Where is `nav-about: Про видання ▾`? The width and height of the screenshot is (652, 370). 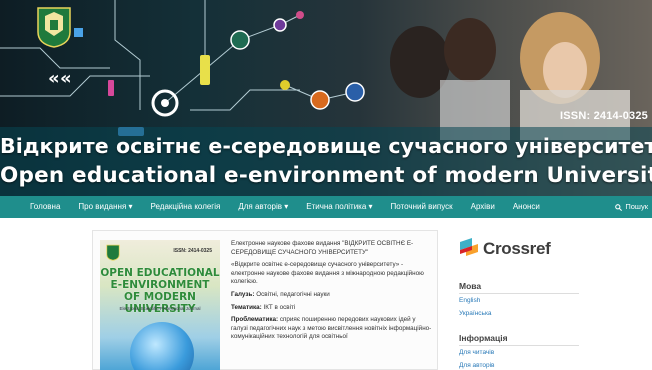
nav-about: Про видання ▾ is located at coordinates (105, 207).